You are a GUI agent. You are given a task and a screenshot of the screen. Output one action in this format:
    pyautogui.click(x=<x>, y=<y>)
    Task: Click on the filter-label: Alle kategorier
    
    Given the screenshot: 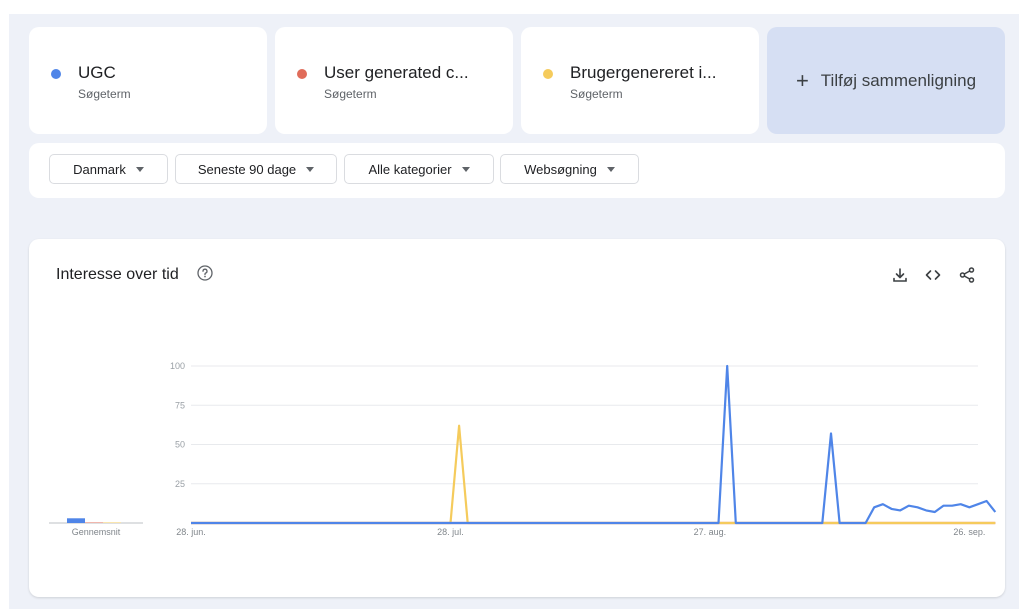 What is the action you would take?
    pyautogui.click(x=410, y=169)
    